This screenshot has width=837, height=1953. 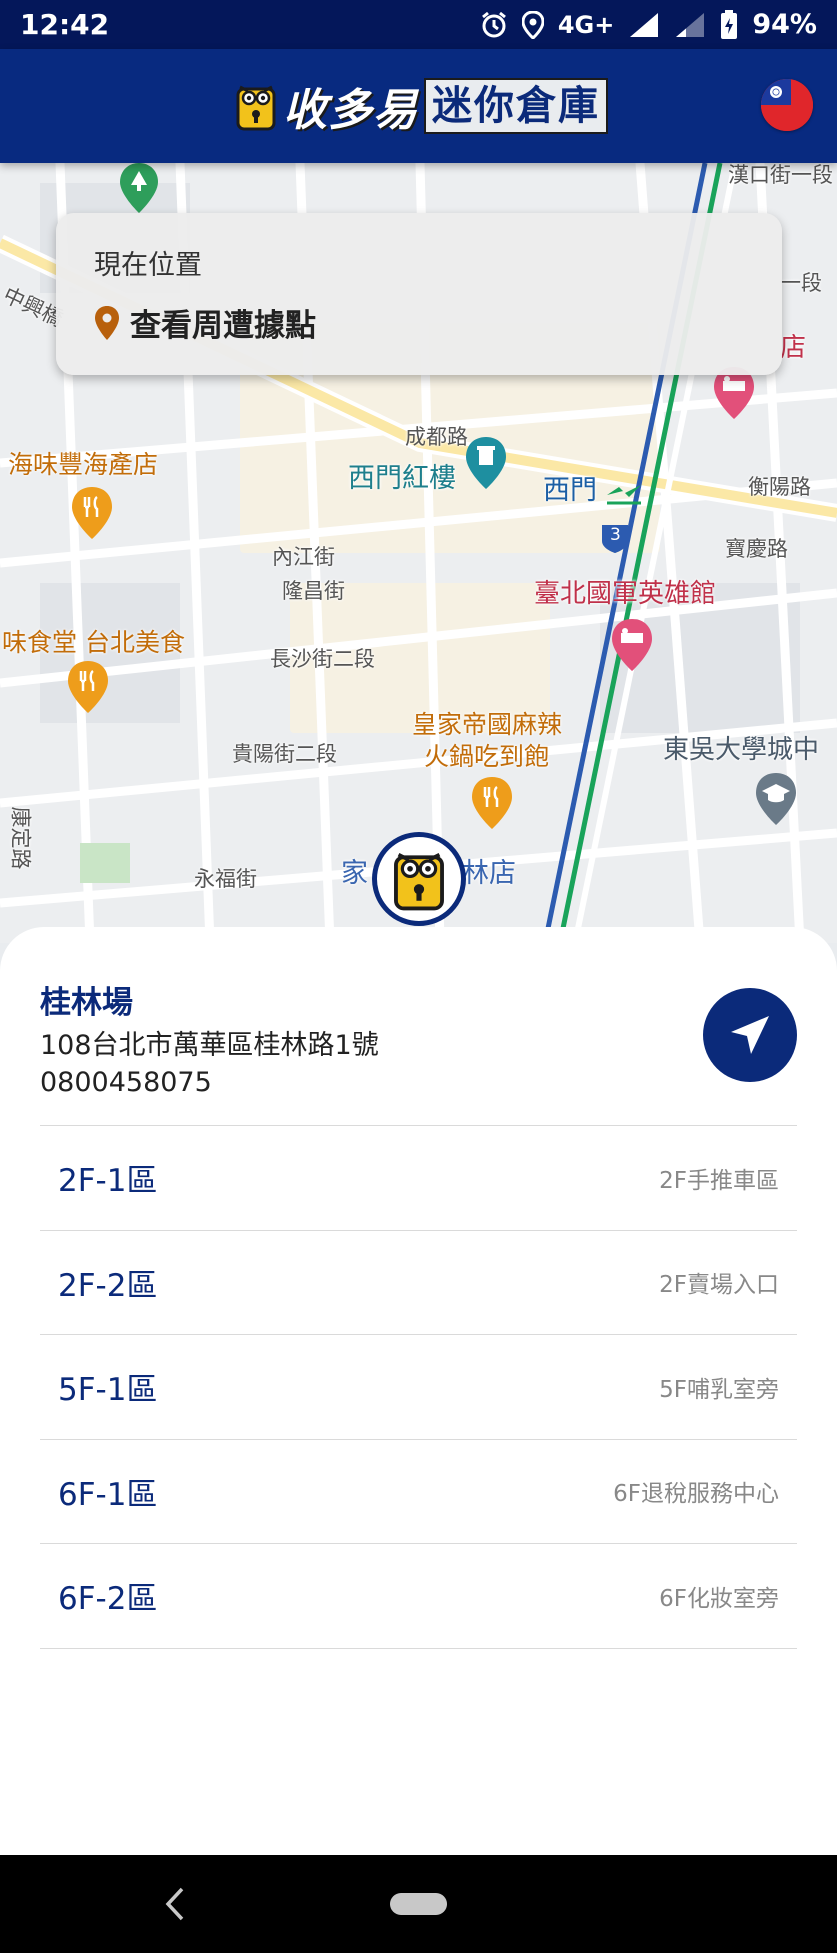 What do you see at coordinates (126, 1082) in the screenshot?
I see `store-phone: 0800458075` at bounding box center [126, 1082].